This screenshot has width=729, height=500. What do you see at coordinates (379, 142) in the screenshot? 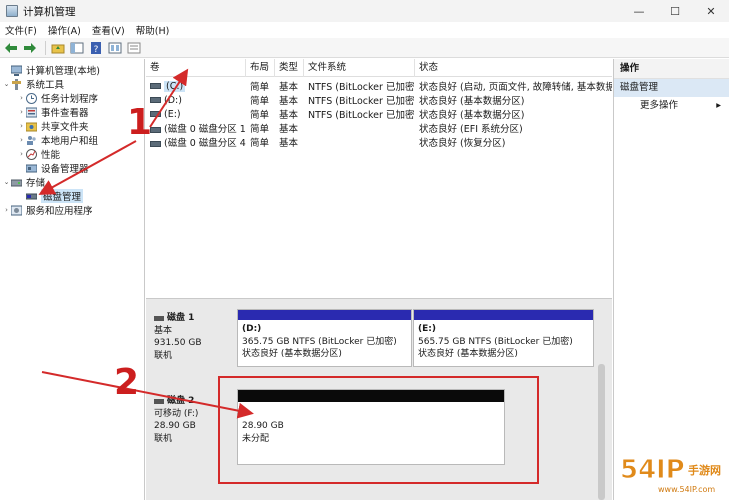
I see `table-row: (磁盘 0 磁盘分区 4) 简单 基本 状态良好 (恢复分区)` at bounding box center [379, 142].